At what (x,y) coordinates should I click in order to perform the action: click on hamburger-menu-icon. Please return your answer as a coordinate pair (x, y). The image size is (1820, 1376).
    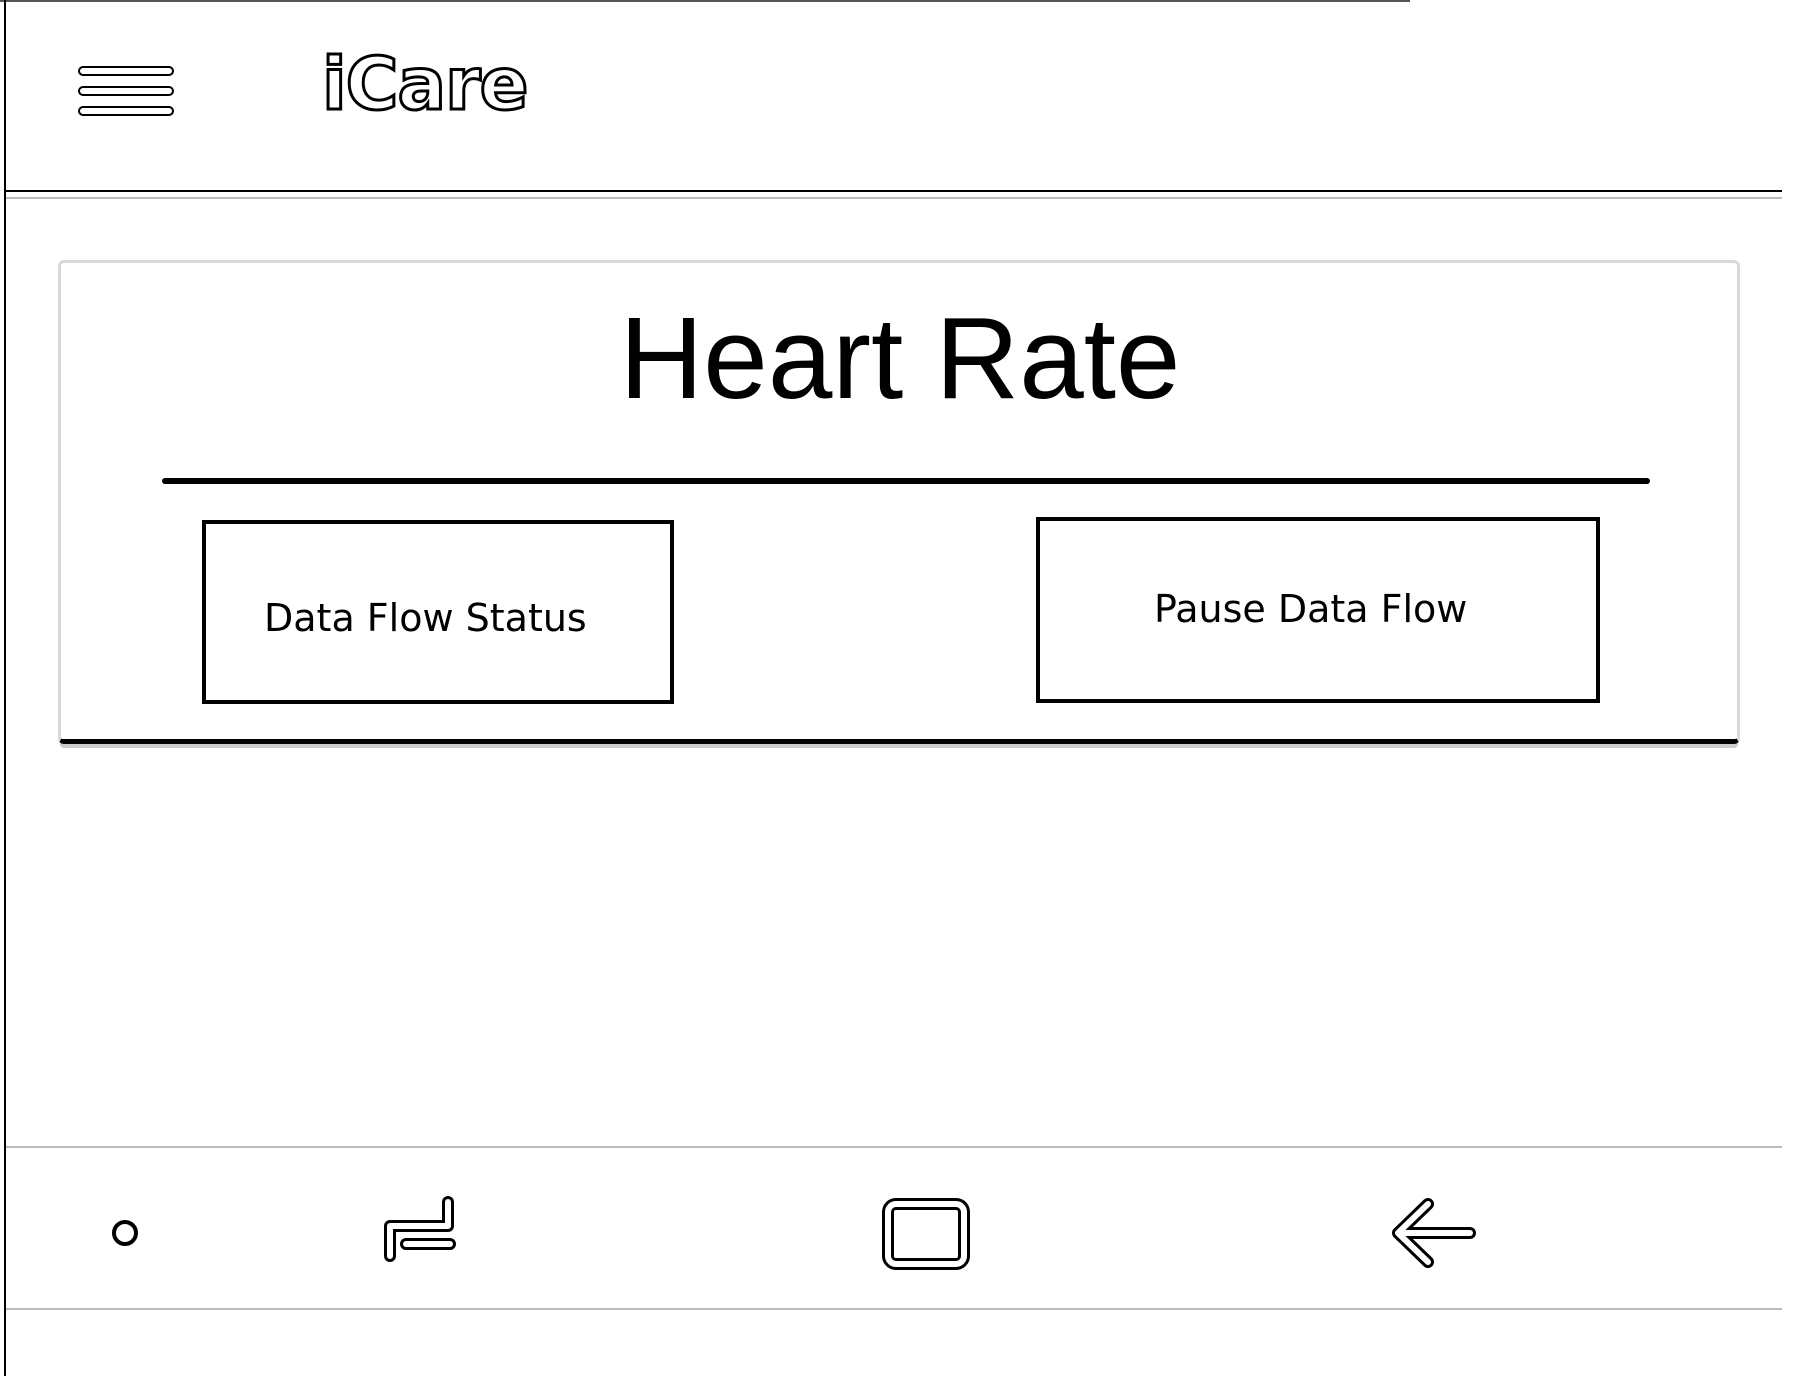
    Looking at the image, I should click on (127, 94).